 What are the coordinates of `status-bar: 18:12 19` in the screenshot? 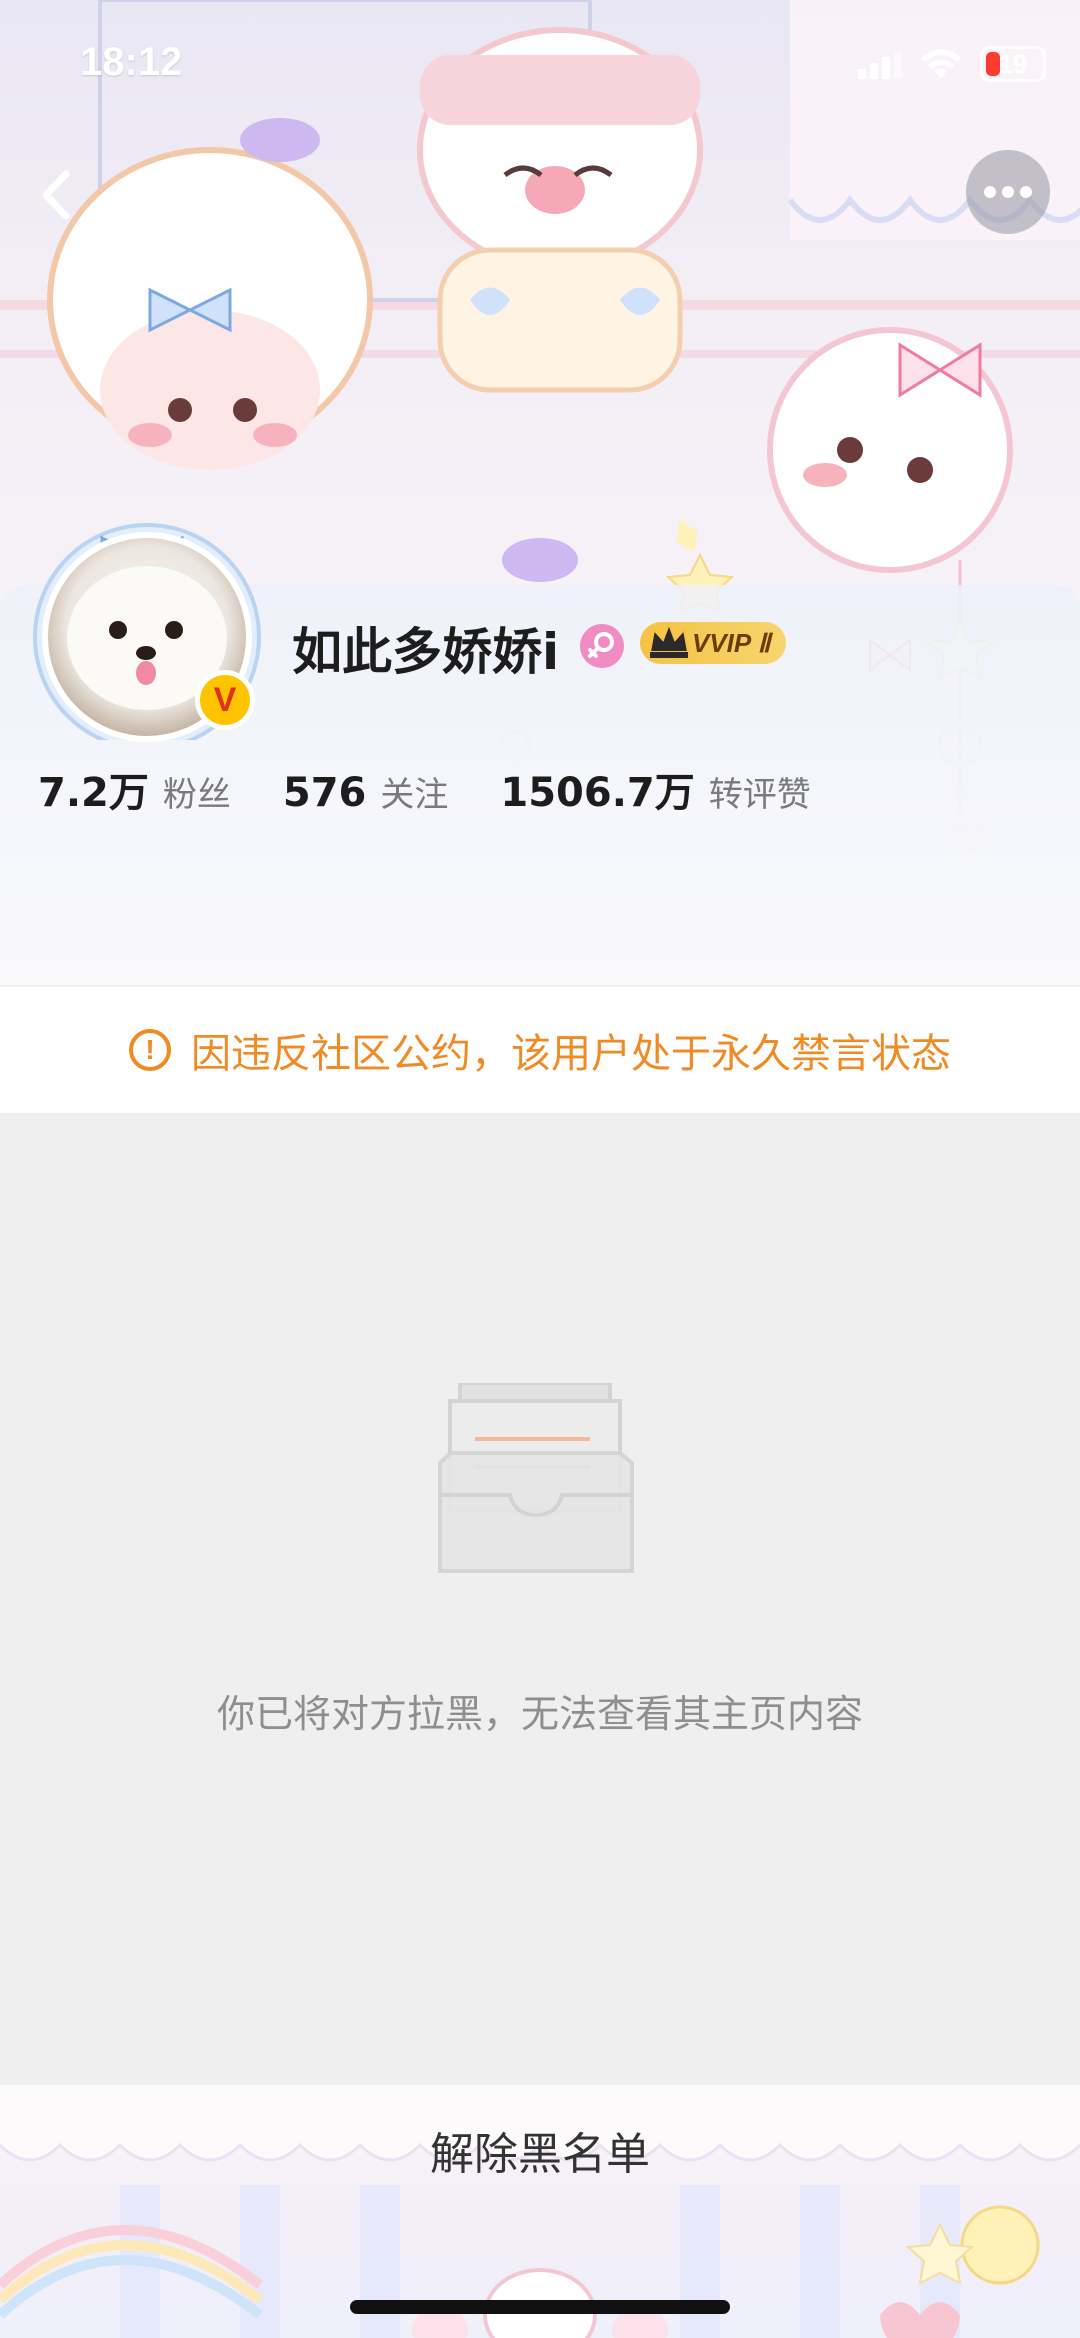 It's located at (540, 65).